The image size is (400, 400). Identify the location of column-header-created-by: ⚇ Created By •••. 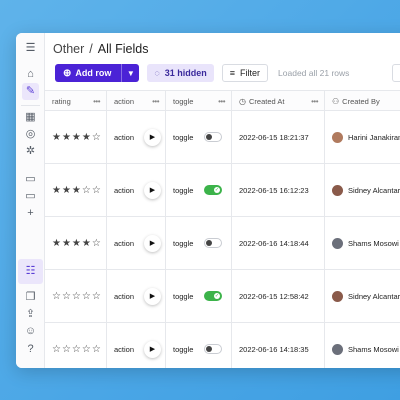
(362, 101).